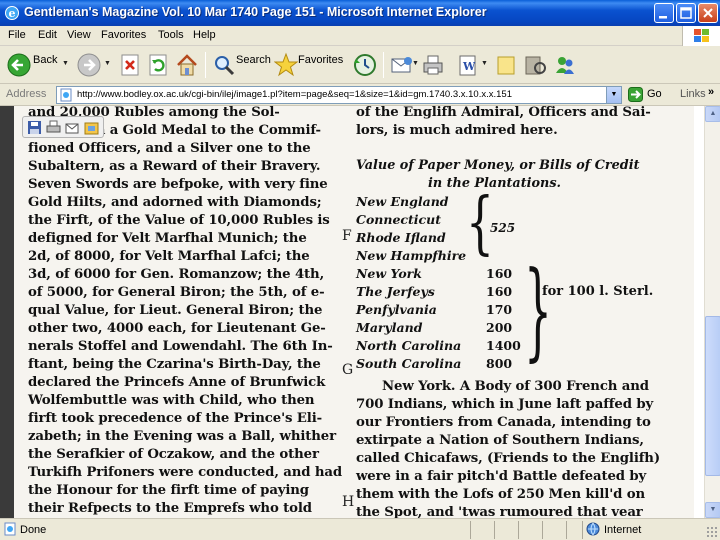 Image resolution: width=720 pixels, height=540 pixels. I want to click on colony-value: 200, so click(499, 327).